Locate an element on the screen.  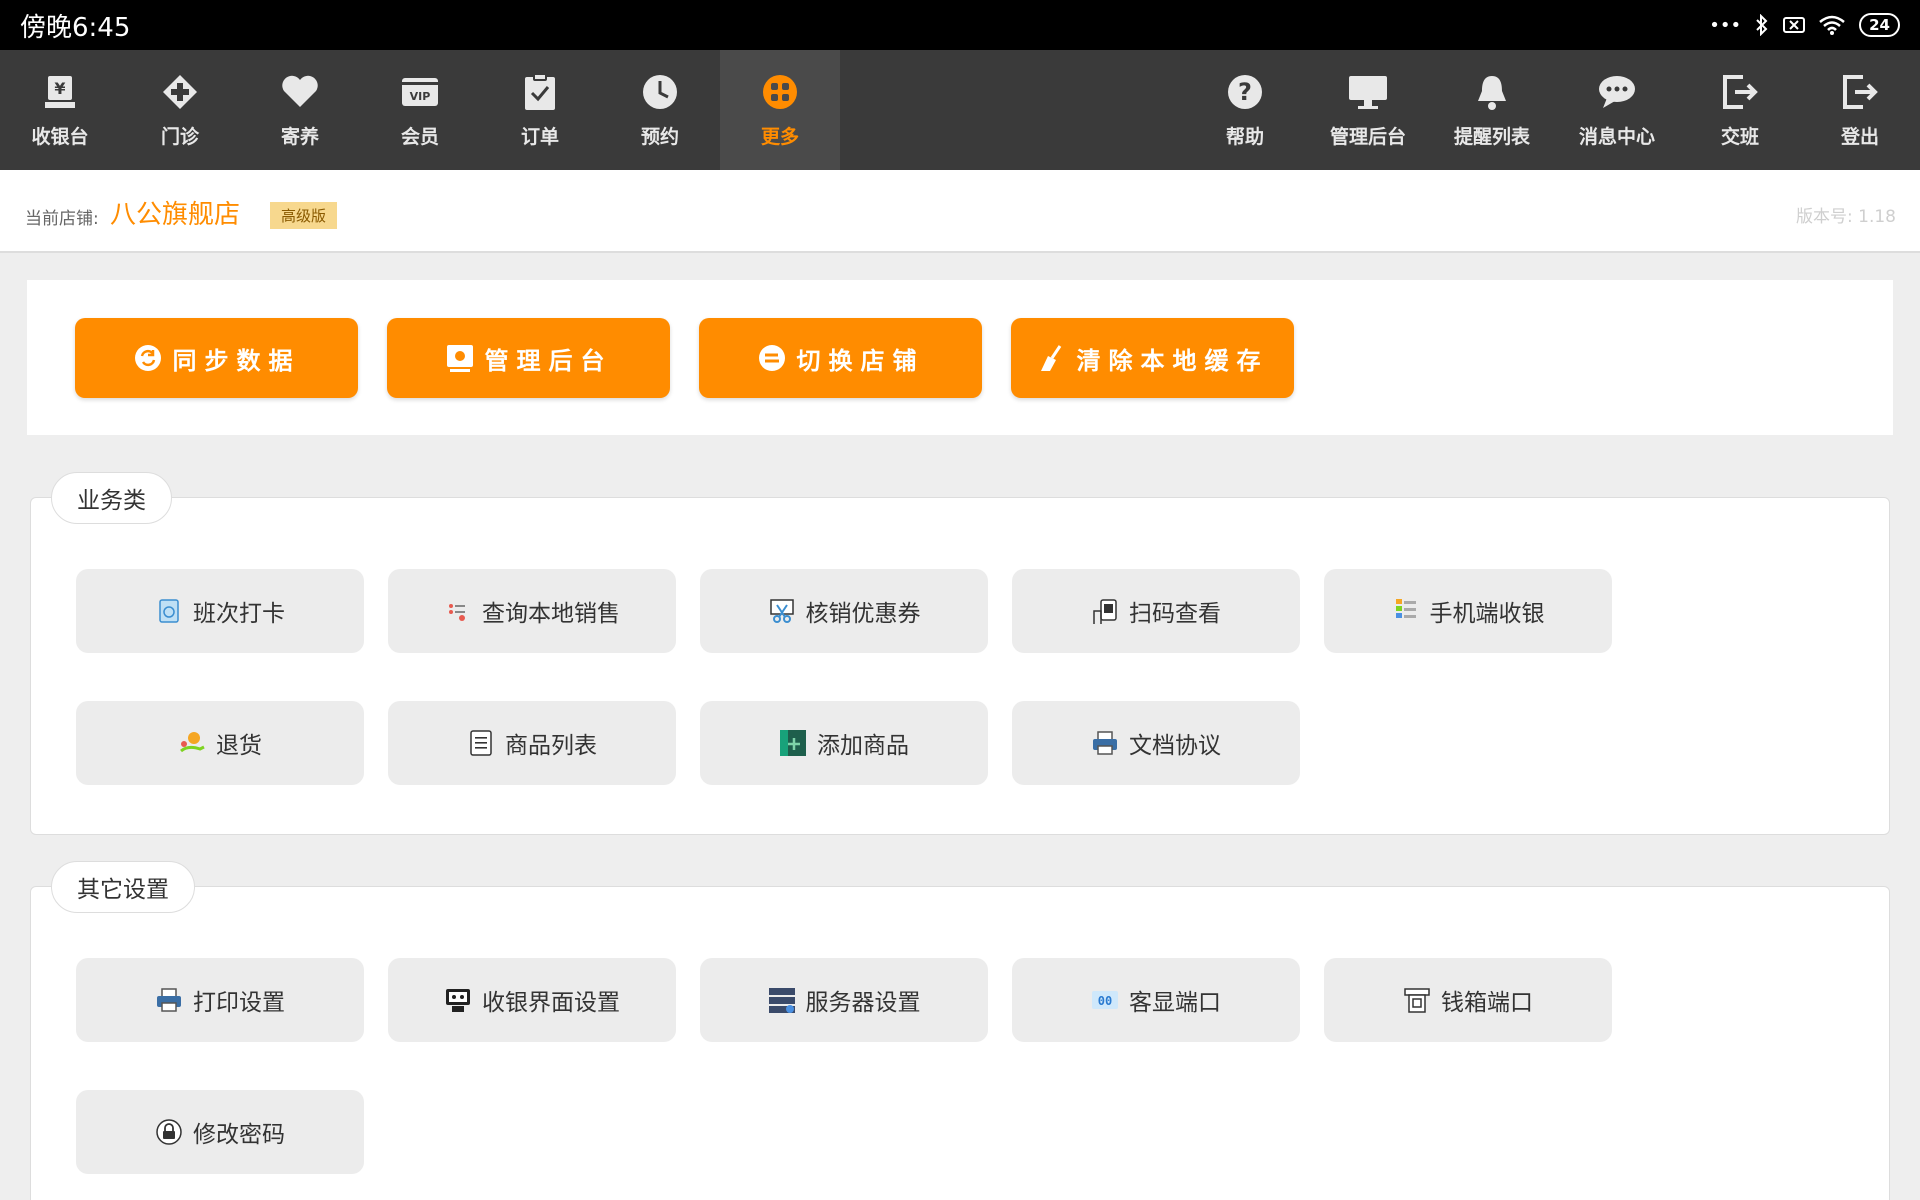
nav-item-messages: 消息中心 is located at coordinates (1617, 110).